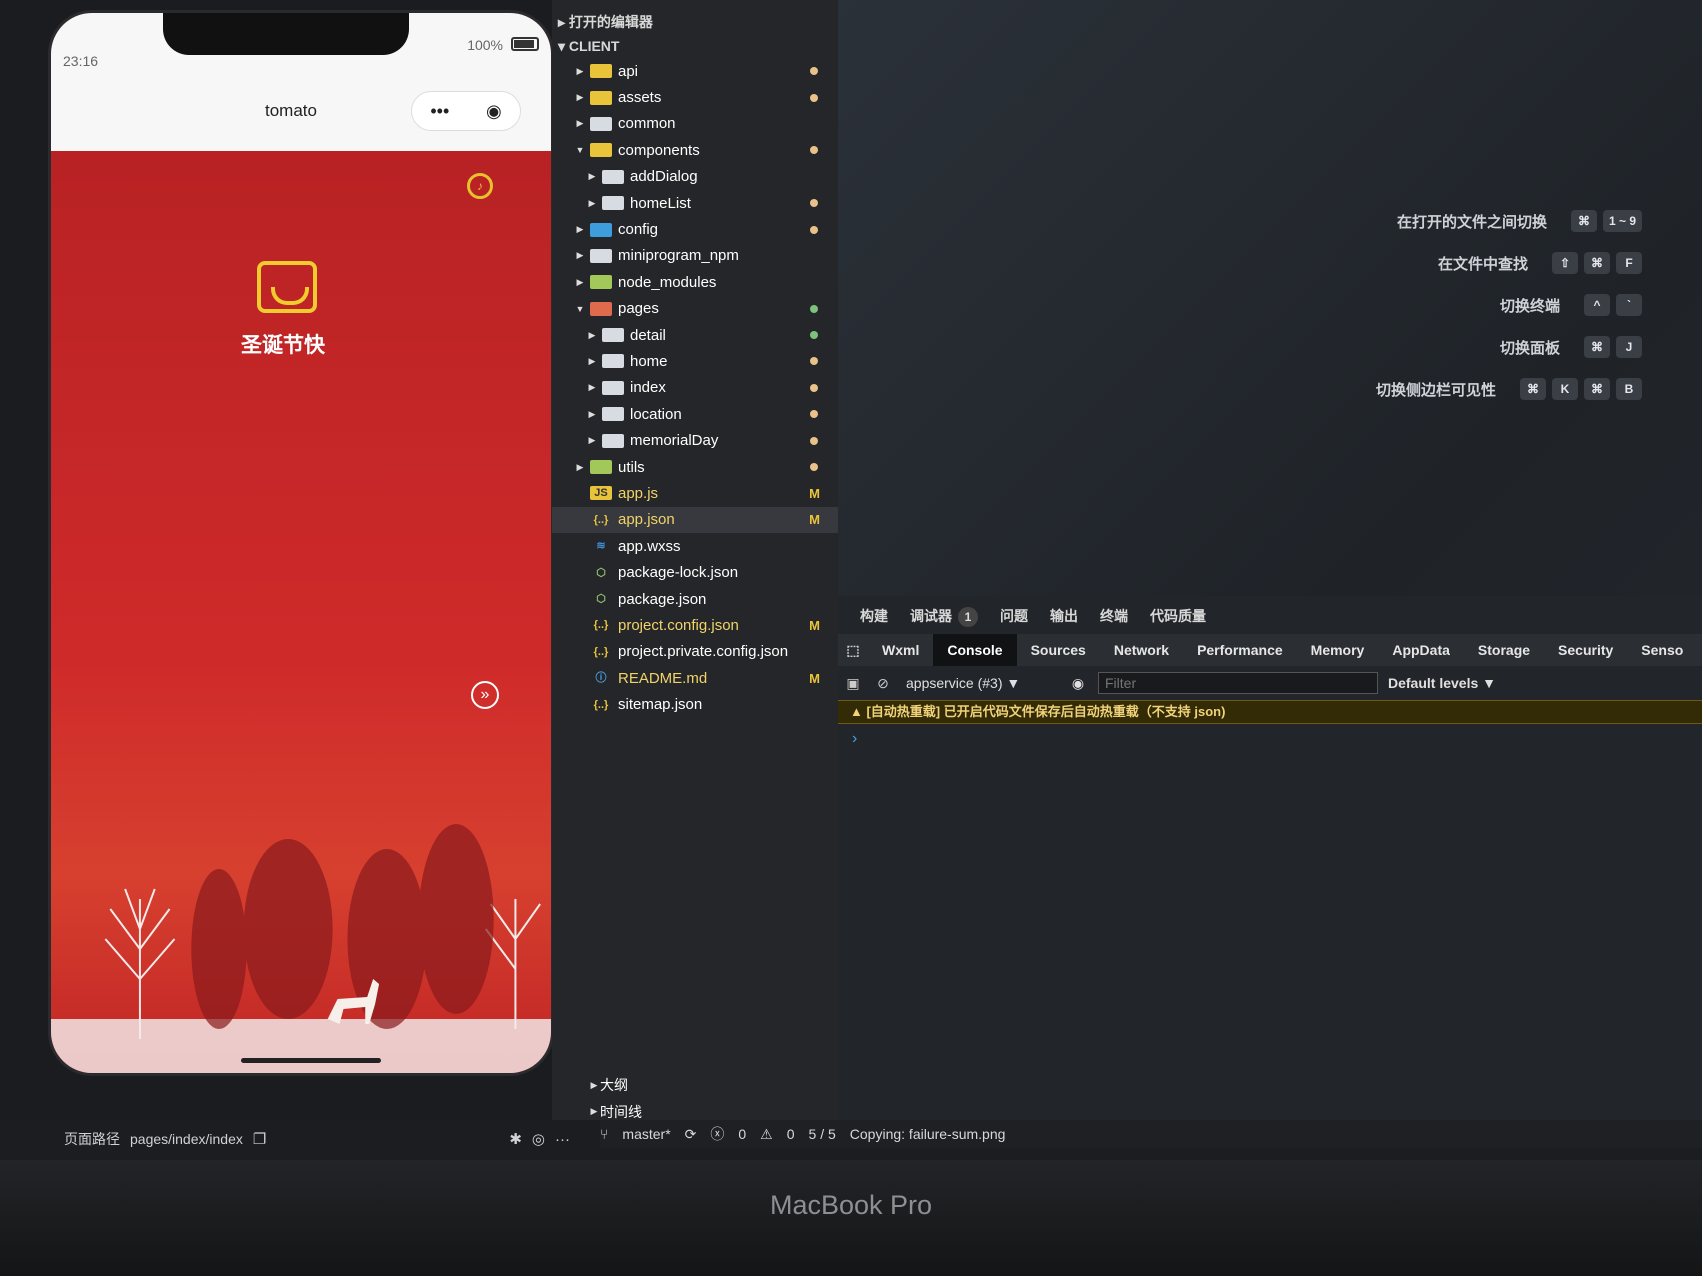  Describe the element at coordinates (1421, 650) in the screenshot. I see `devtools-tab: AppData` at that location.